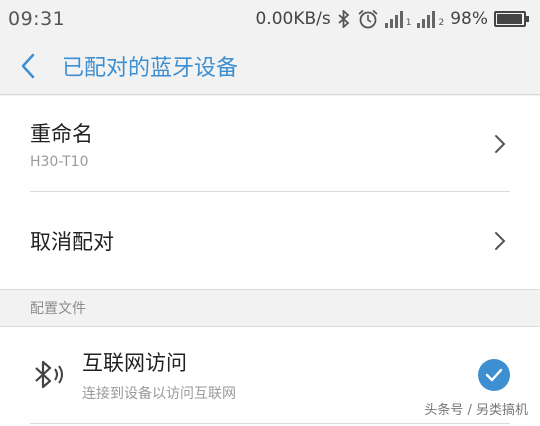 This screenshot has height=426, width=540. I want to click on back-button, so click(28, 66).